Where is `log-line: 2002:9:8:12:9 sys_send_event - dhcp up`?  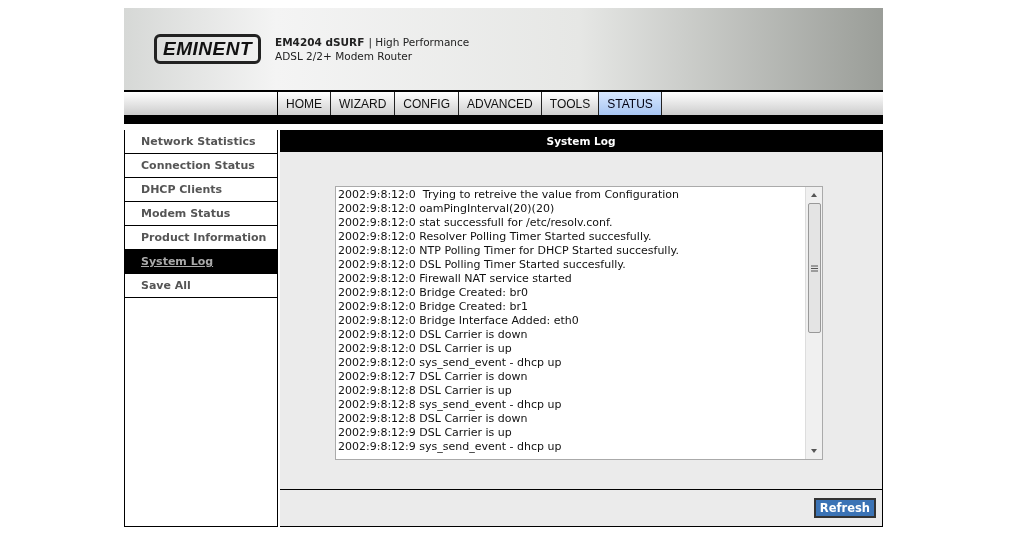 log-line: 2002:9:8:12:9 sys_send_event - dhcp up is located at coordinates (450, 447).